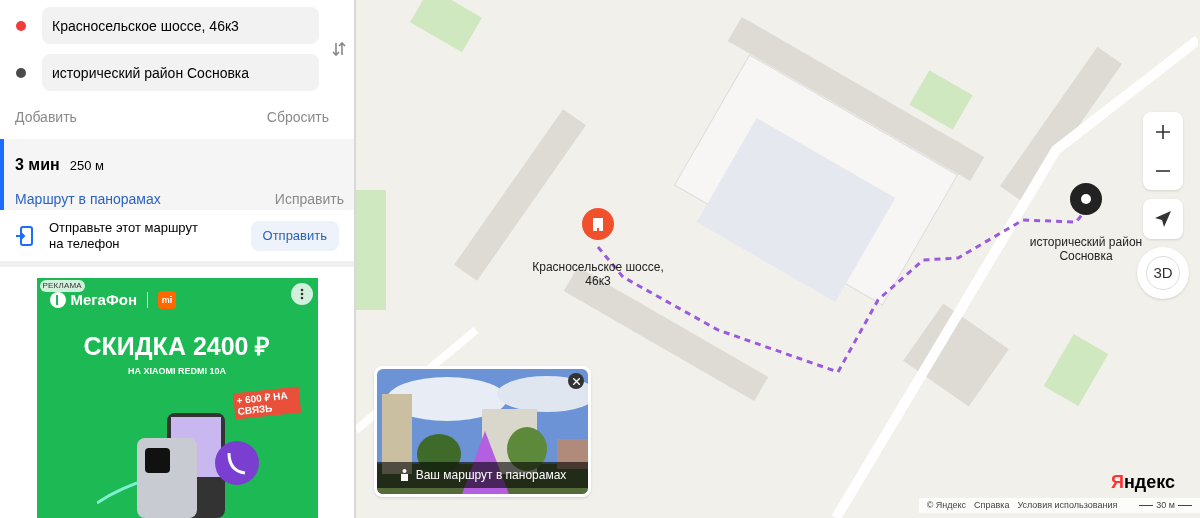 Image resolution: width=1200 pixels, height=518 pixels. I want to click on ad-menu-button, so click(301, 294).